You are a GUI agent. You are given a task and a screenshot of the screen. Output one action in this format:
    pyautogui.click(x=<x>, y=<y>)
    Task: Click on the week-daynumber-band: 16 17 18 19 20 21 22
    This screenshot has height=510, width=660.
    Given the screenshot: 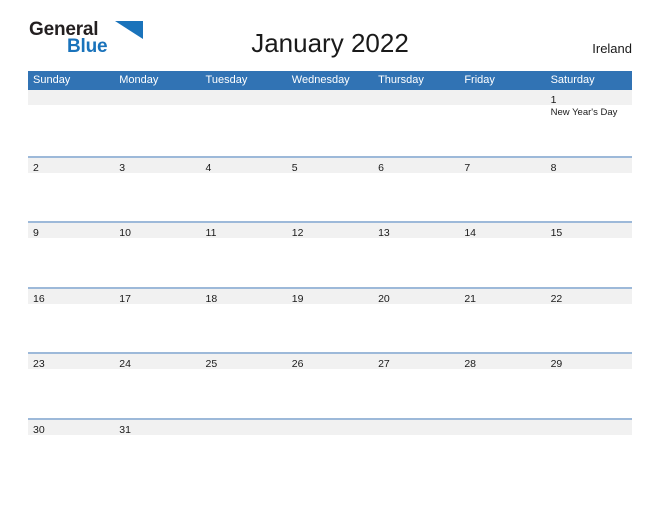 What is the action you would take?
    pyautogui.click(x=330, y=296)
    